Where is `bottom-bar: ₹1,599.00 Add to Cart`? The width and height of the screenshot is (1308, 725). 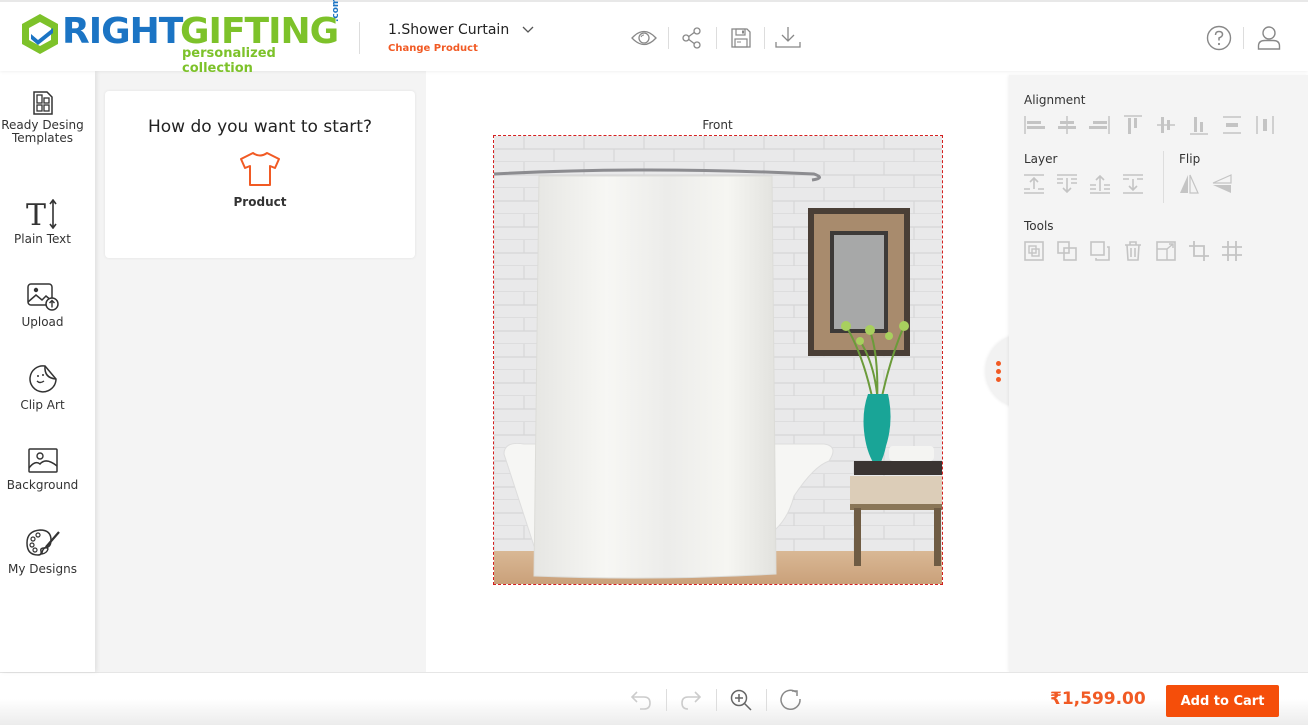
bottom-bar: ₹1,599.00 Add to Cart is located at coordinates (654, 698).